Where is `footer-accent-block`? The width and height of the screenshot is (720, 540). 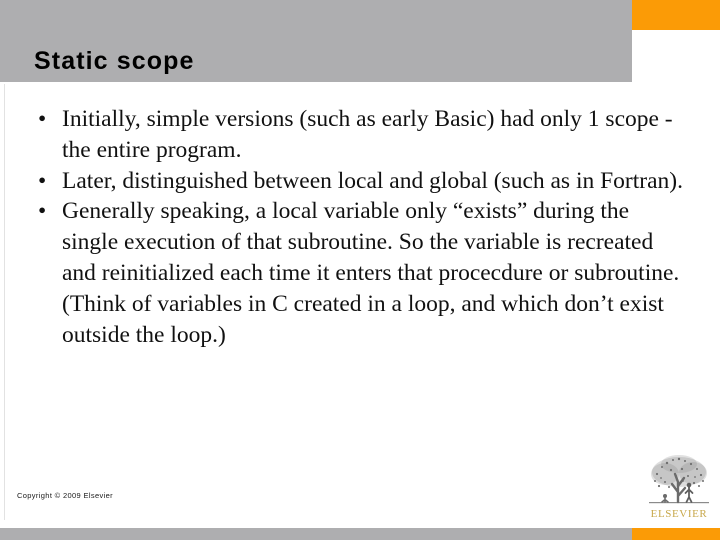 footer-accent-block is located at coordinates (676, 534).